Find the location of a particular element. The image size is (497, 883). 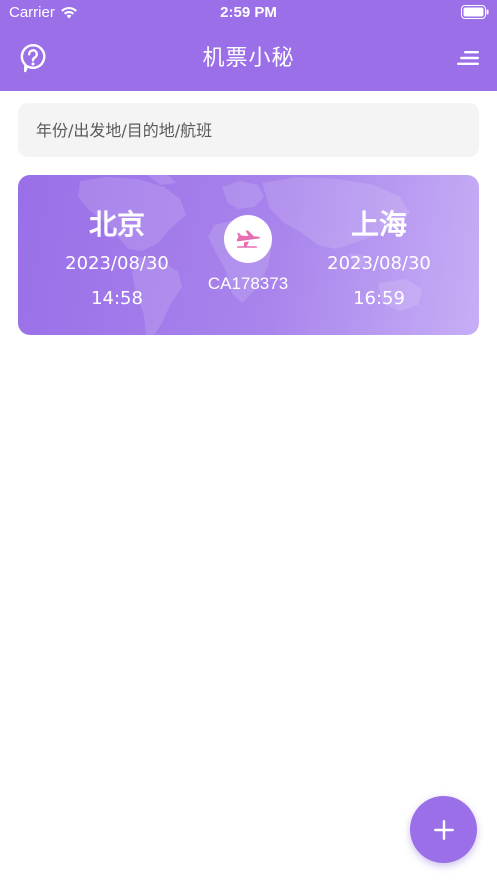

nav-bar: 机票小秘 is located at coordinates (248, 58).